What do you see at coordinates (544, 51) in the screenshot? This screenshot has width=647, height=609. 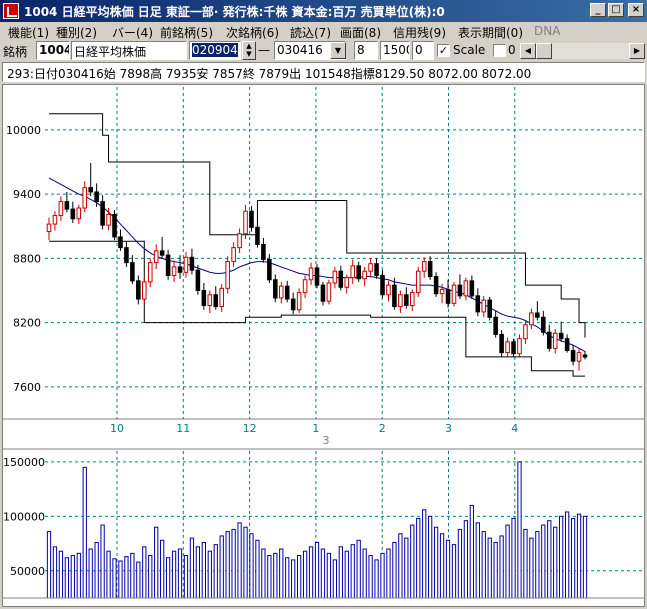 I see `scroll-thumb` at bounding box center [544, 51].